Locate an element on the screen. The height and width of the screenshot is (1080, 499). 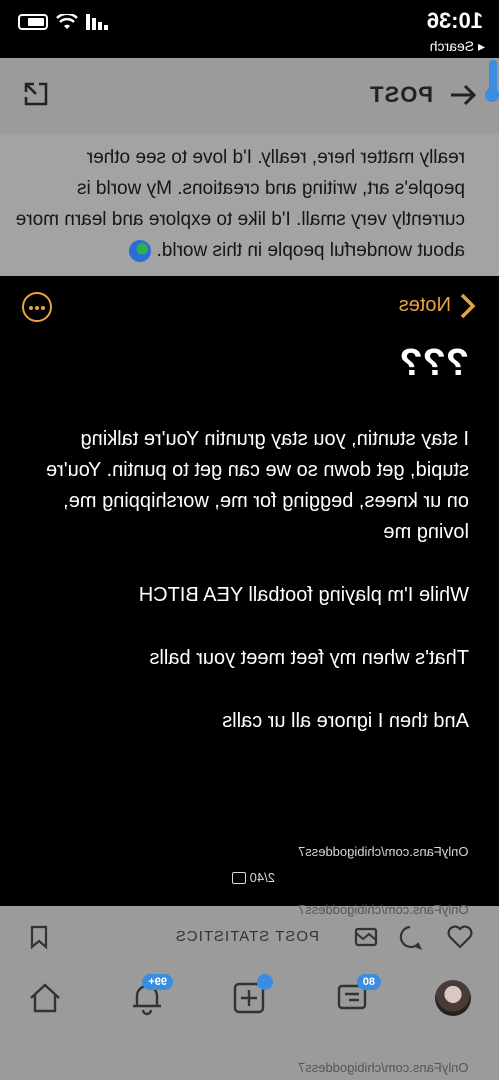
post-statistics-button: POST STATISTICS is located at coordinates (247, 936).